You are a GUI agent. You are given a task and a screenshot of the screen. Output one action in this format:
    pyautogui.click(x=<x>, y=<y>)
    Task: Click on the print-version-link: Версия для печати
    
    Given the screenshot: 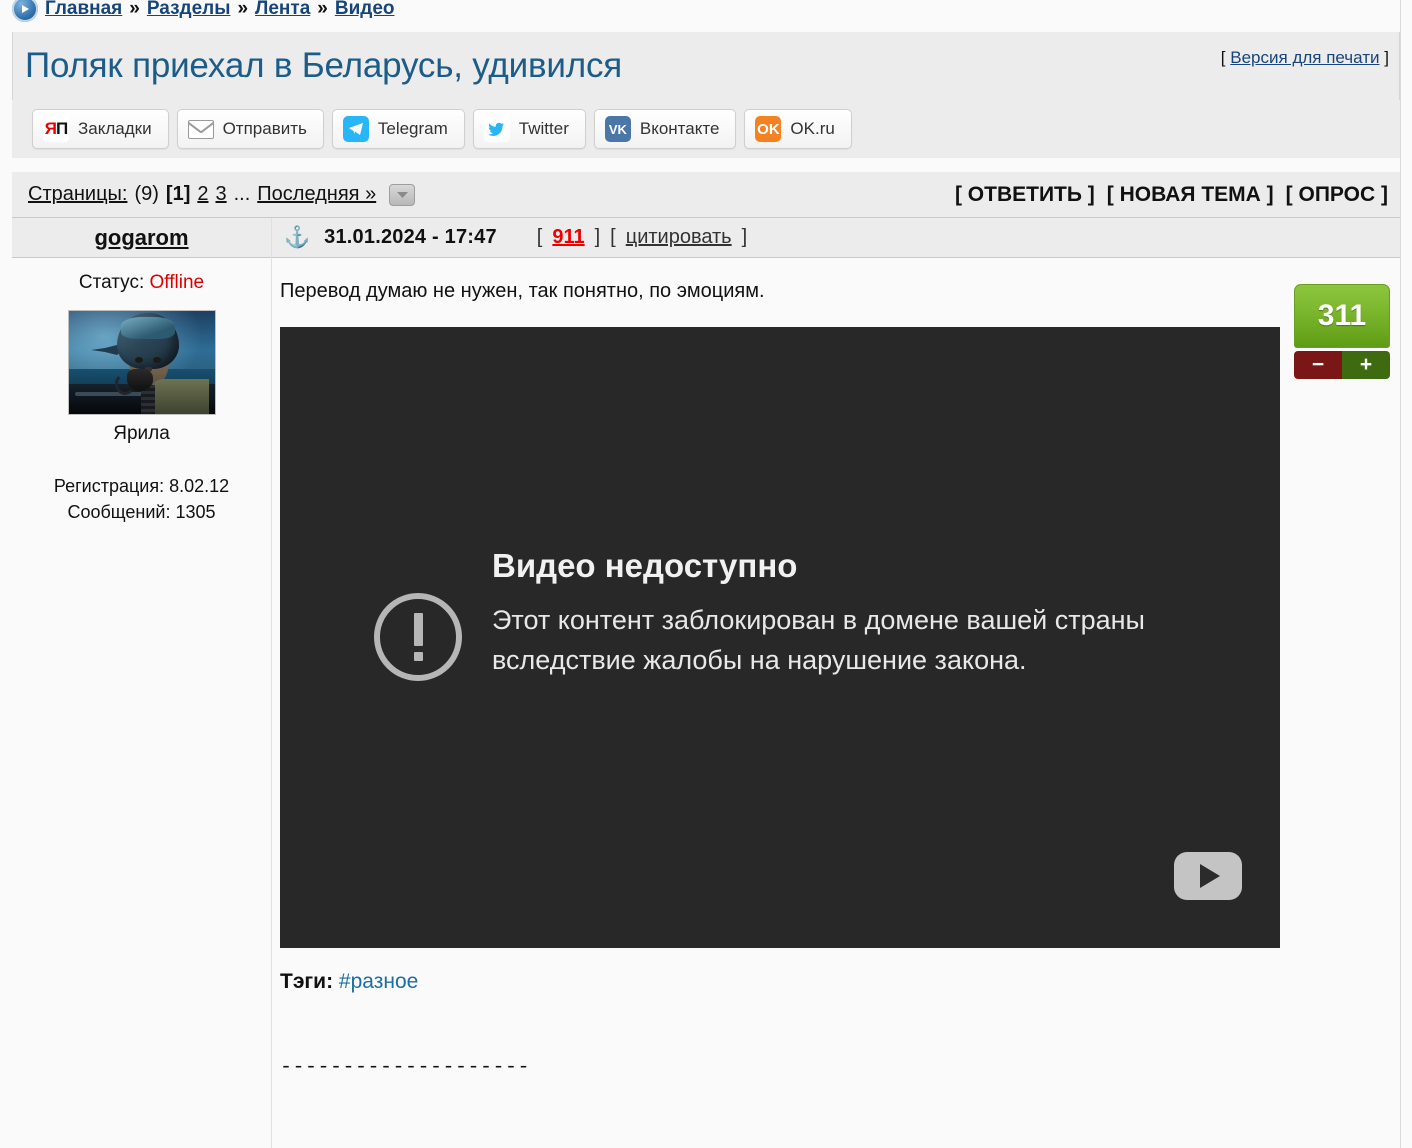 What is the action you would take?
    pyautogui.click(x=1304, y=57)
    